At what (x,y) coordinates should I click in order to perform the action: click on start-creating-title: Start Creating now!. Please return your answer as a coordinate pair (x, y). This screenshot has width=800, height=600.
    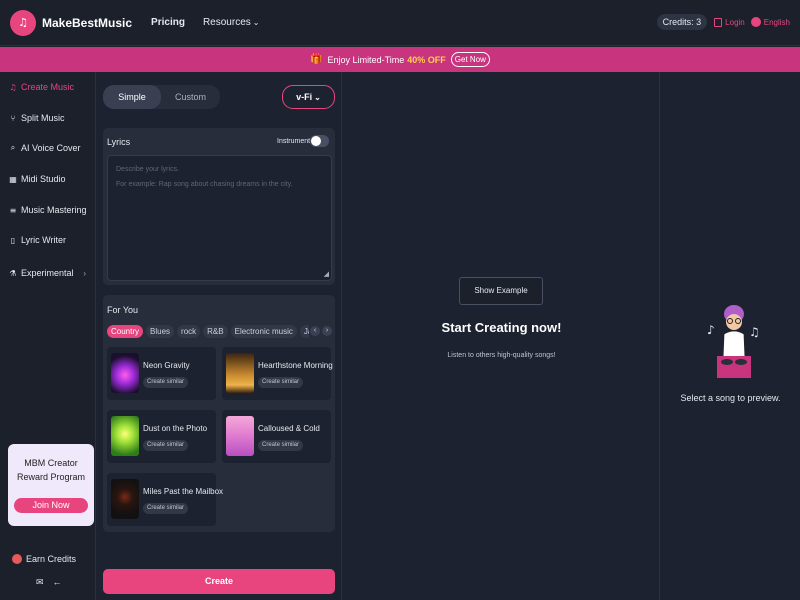
    Looking at the image, I should click on (501, 327).